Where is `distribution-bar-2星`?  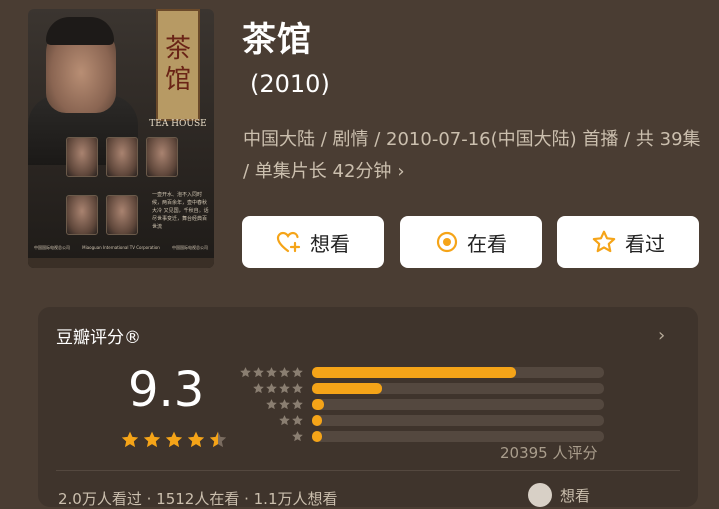 distribution-bar-2星 is located at coordinates (317, 420).